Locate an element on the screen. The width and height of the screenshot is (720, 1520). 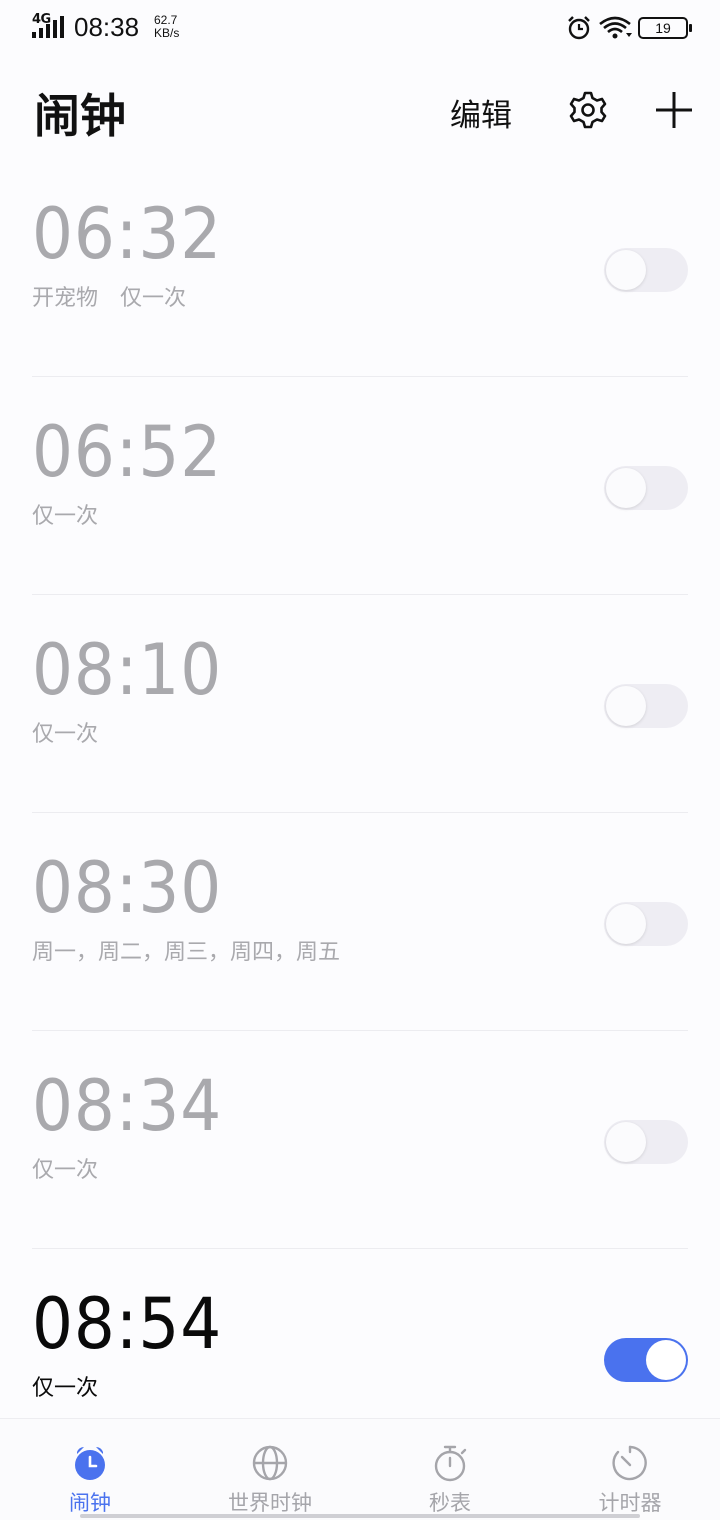
stopwatch-icon is located at coordinates (450, 1463).